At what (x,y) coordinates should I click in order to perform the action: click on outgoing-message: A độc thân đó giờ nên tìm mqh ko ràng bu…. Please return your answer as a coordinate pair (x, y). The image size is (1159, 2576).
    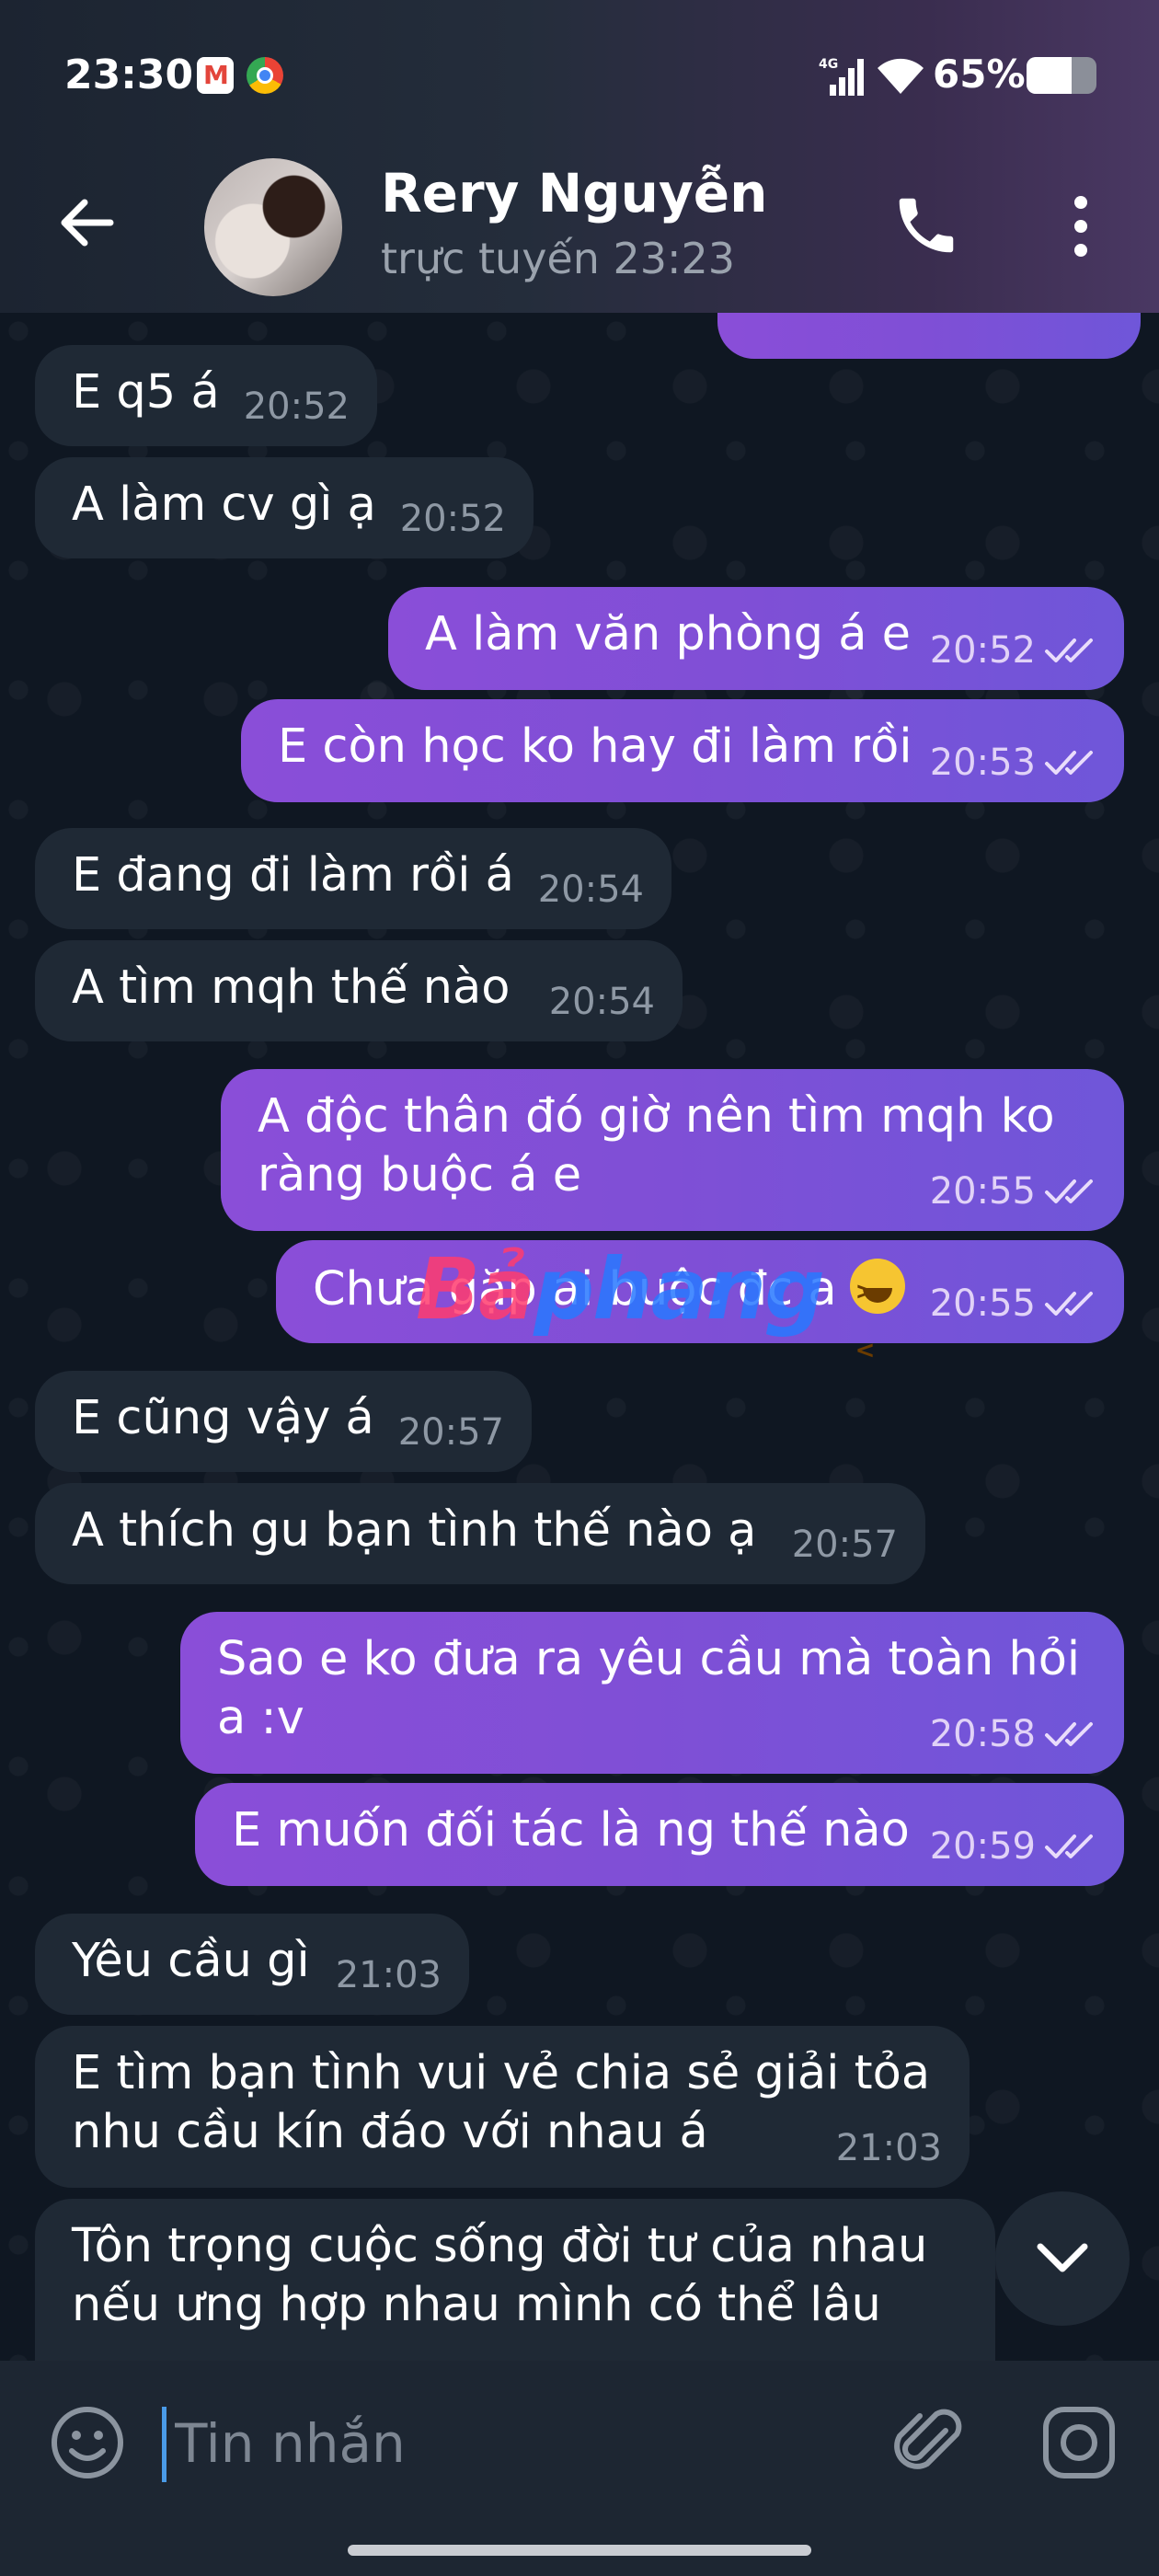
    Looking at the image, I should click on (672, 1150).